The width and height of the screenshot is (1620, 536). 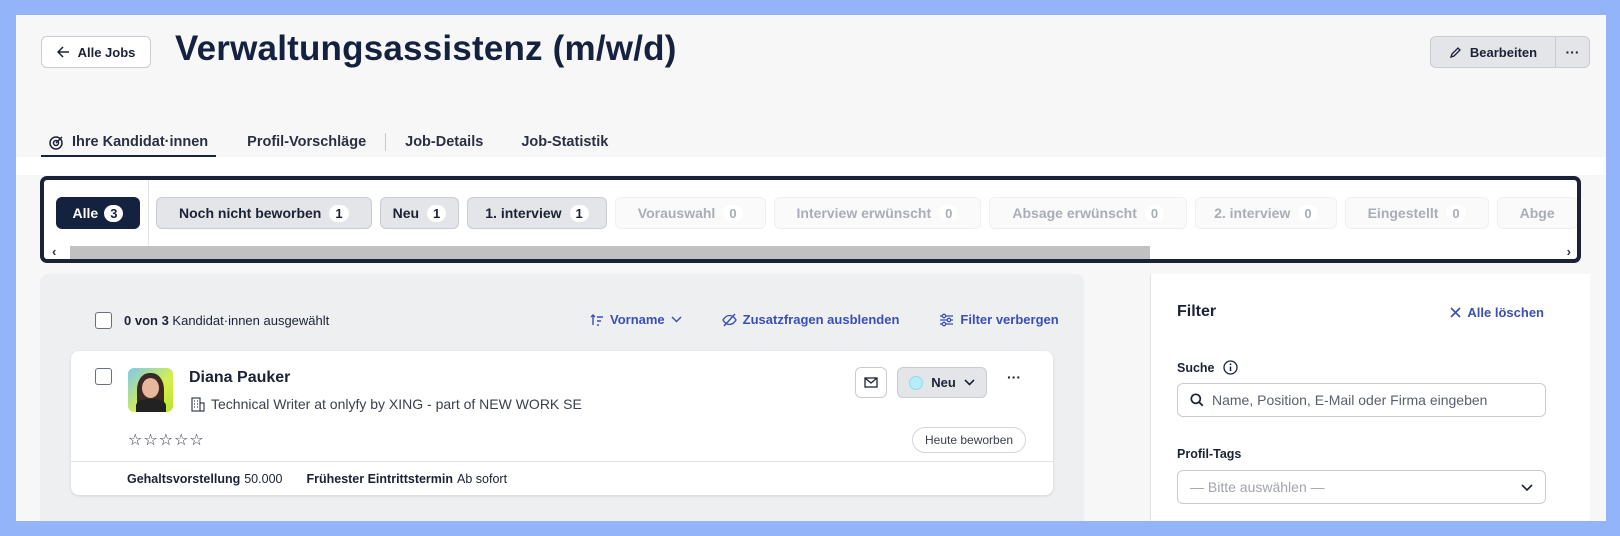 I want to click on send-mail-button, so click(x=871, y=382).